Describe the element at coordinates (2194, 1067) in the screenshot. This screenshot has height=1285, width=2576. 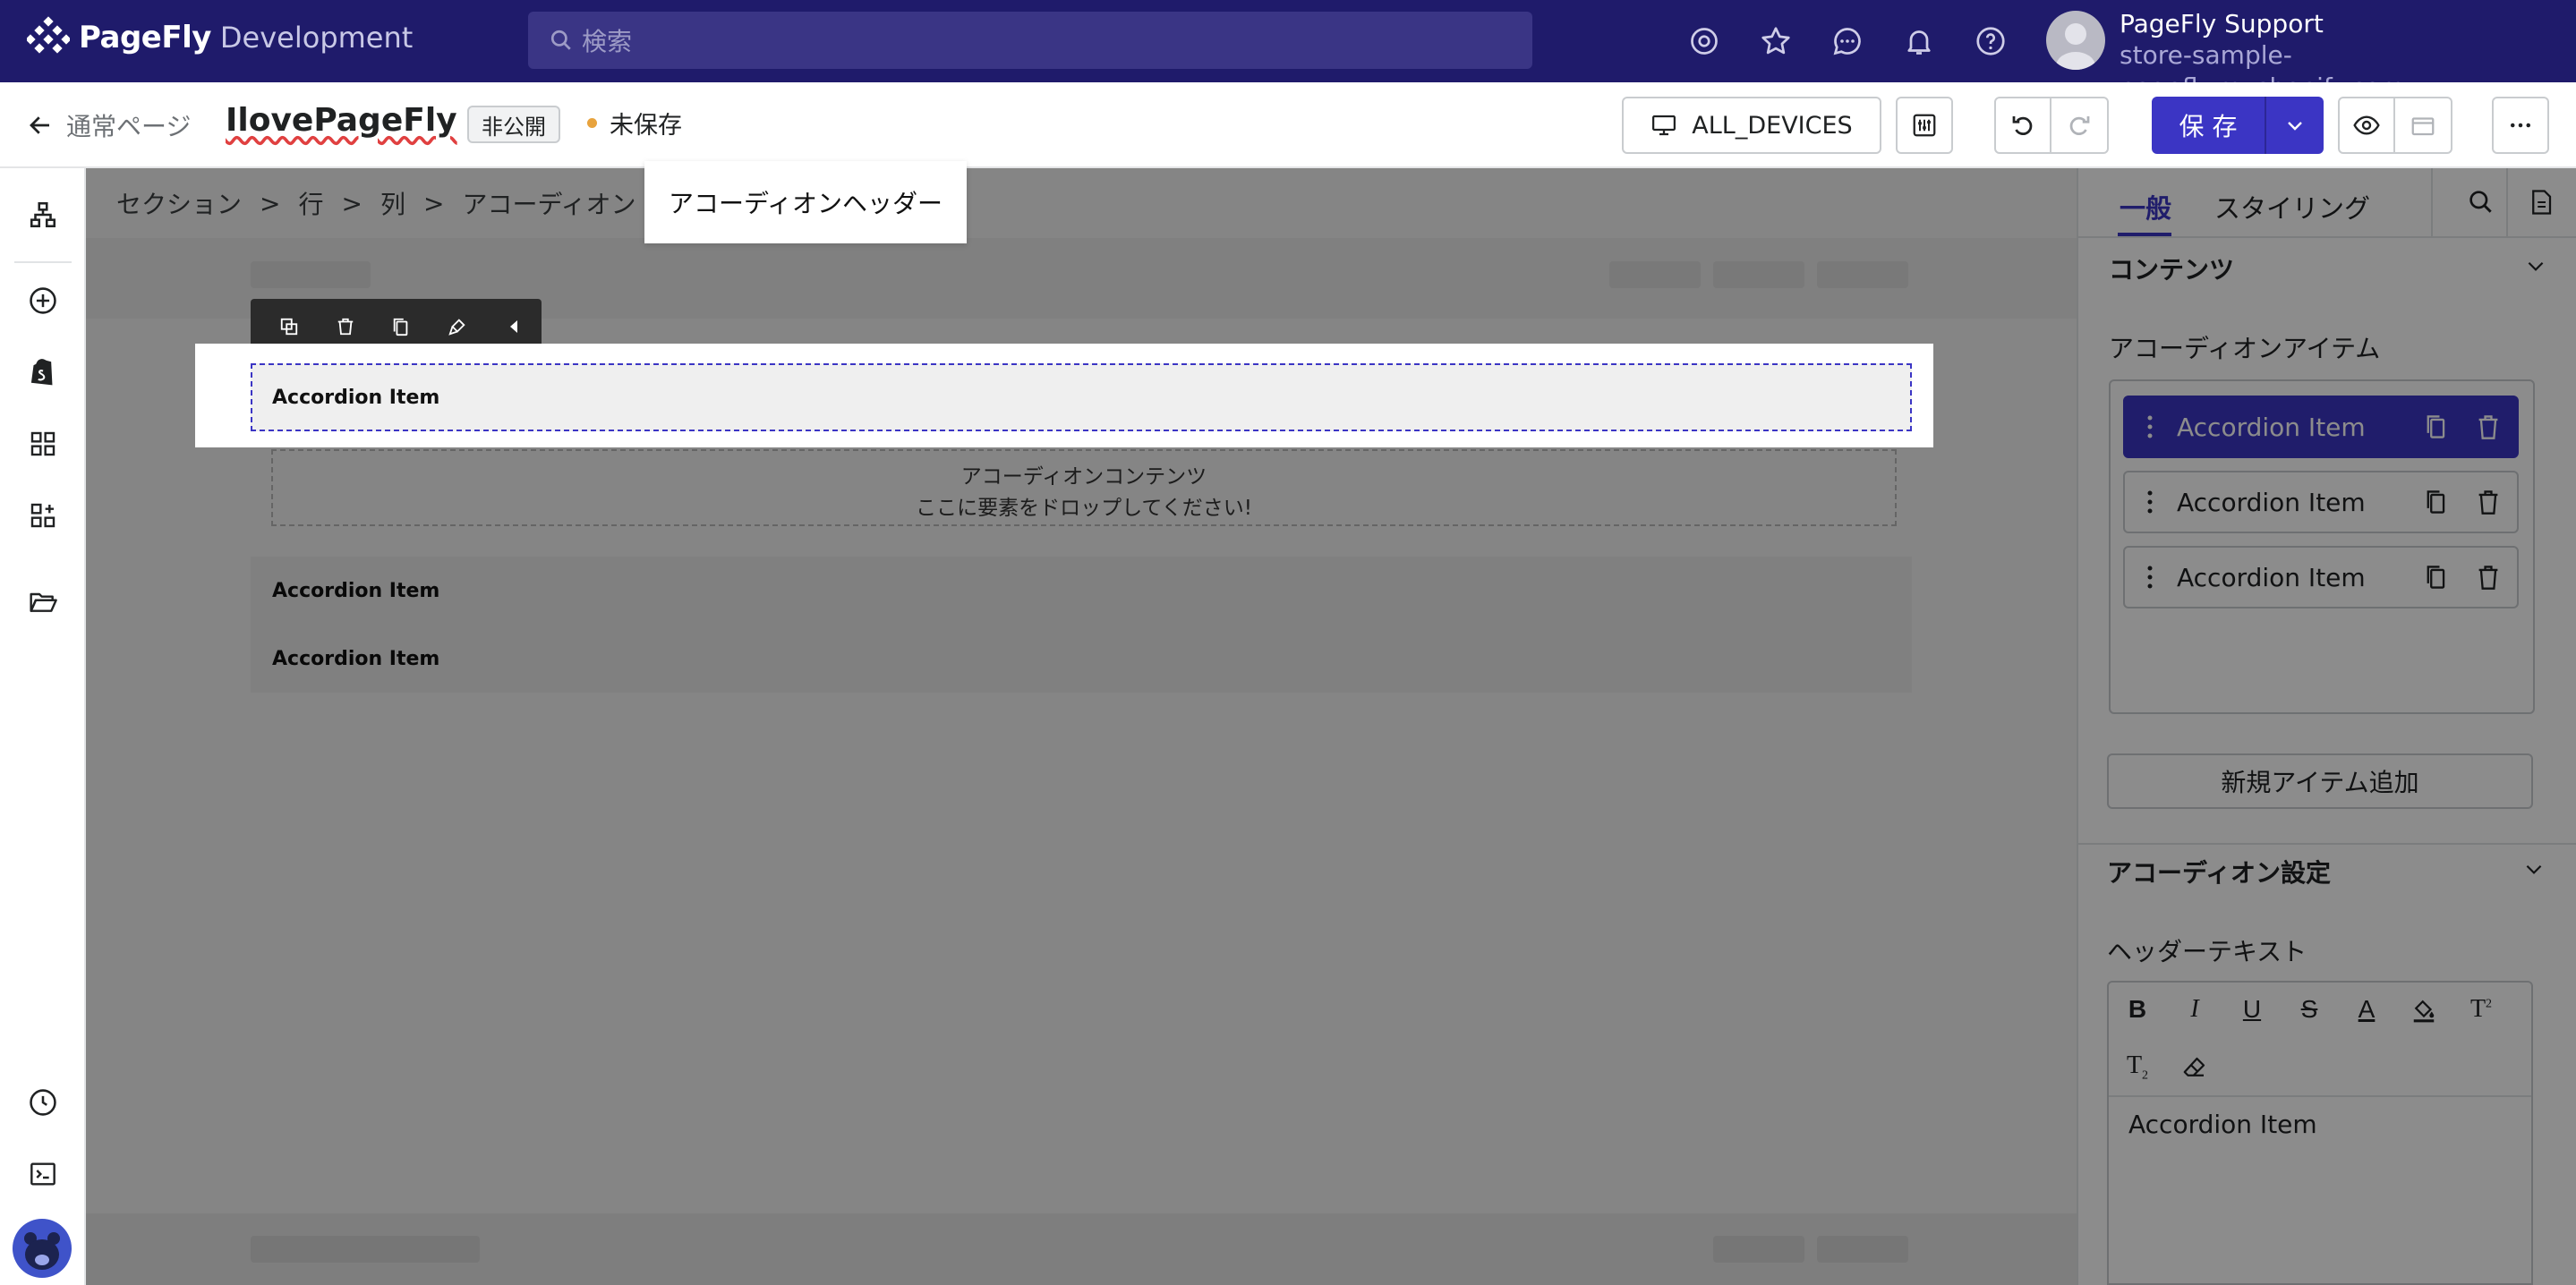
I see `clear-format-button` at that location.